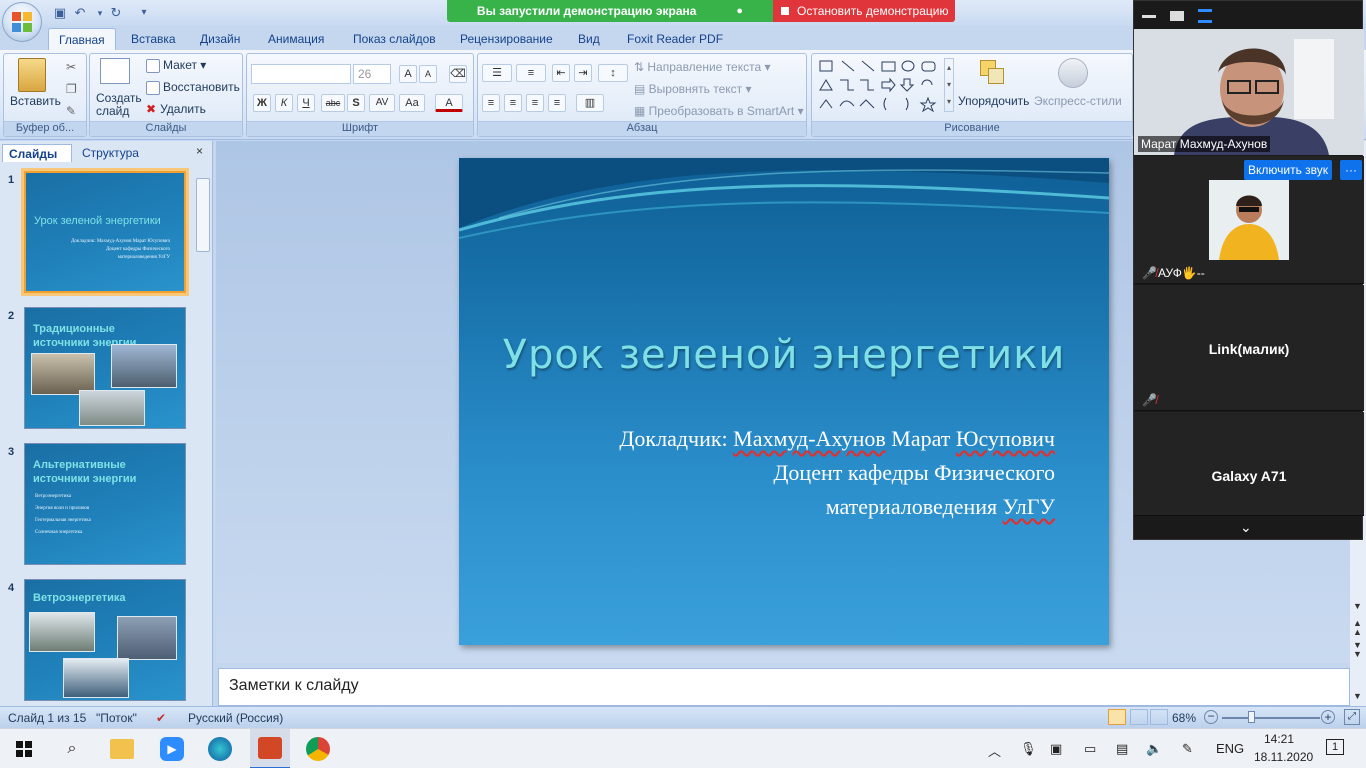 Image resolution: width=1366 pixels, height=768 pixels. Describe the element at coordinates (114, 153) in the screenshot. I see `tab-outline: Структура` at that location.